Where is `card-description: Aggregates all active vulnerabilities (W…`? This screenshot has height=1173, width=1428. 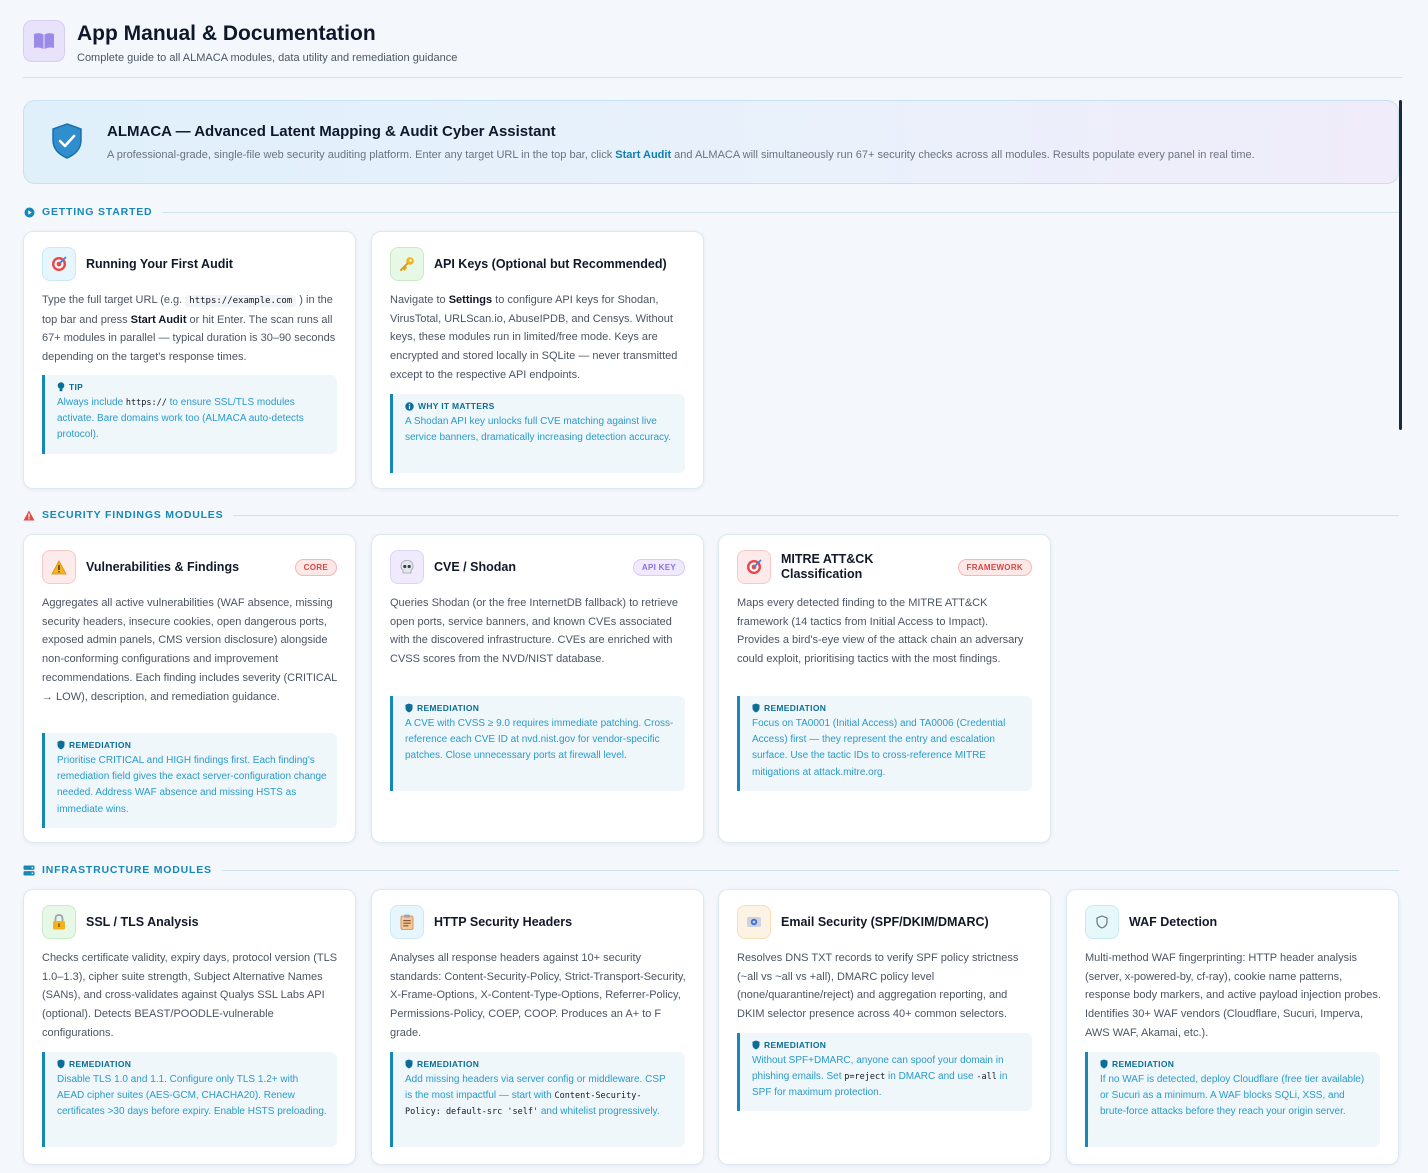
card-description: Aggregates all active vulnerabilities (W… is located at coordinates (189, 650).